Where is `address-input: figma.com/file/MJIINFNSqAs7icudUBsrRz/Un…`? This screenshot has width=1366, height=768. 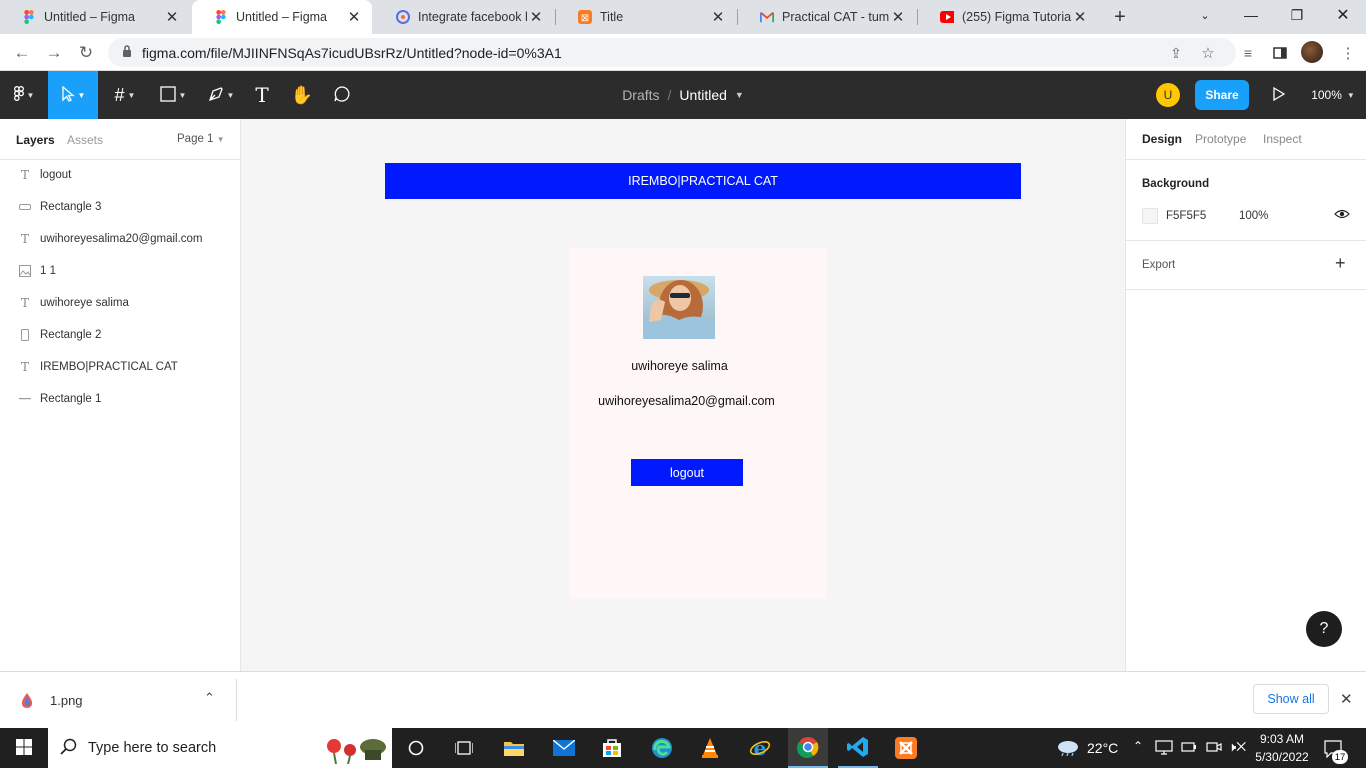 address-input: figma.com/file/MJIINFNSqAs7icudUBsrRz/Un… is located at coordinates (672, 52).